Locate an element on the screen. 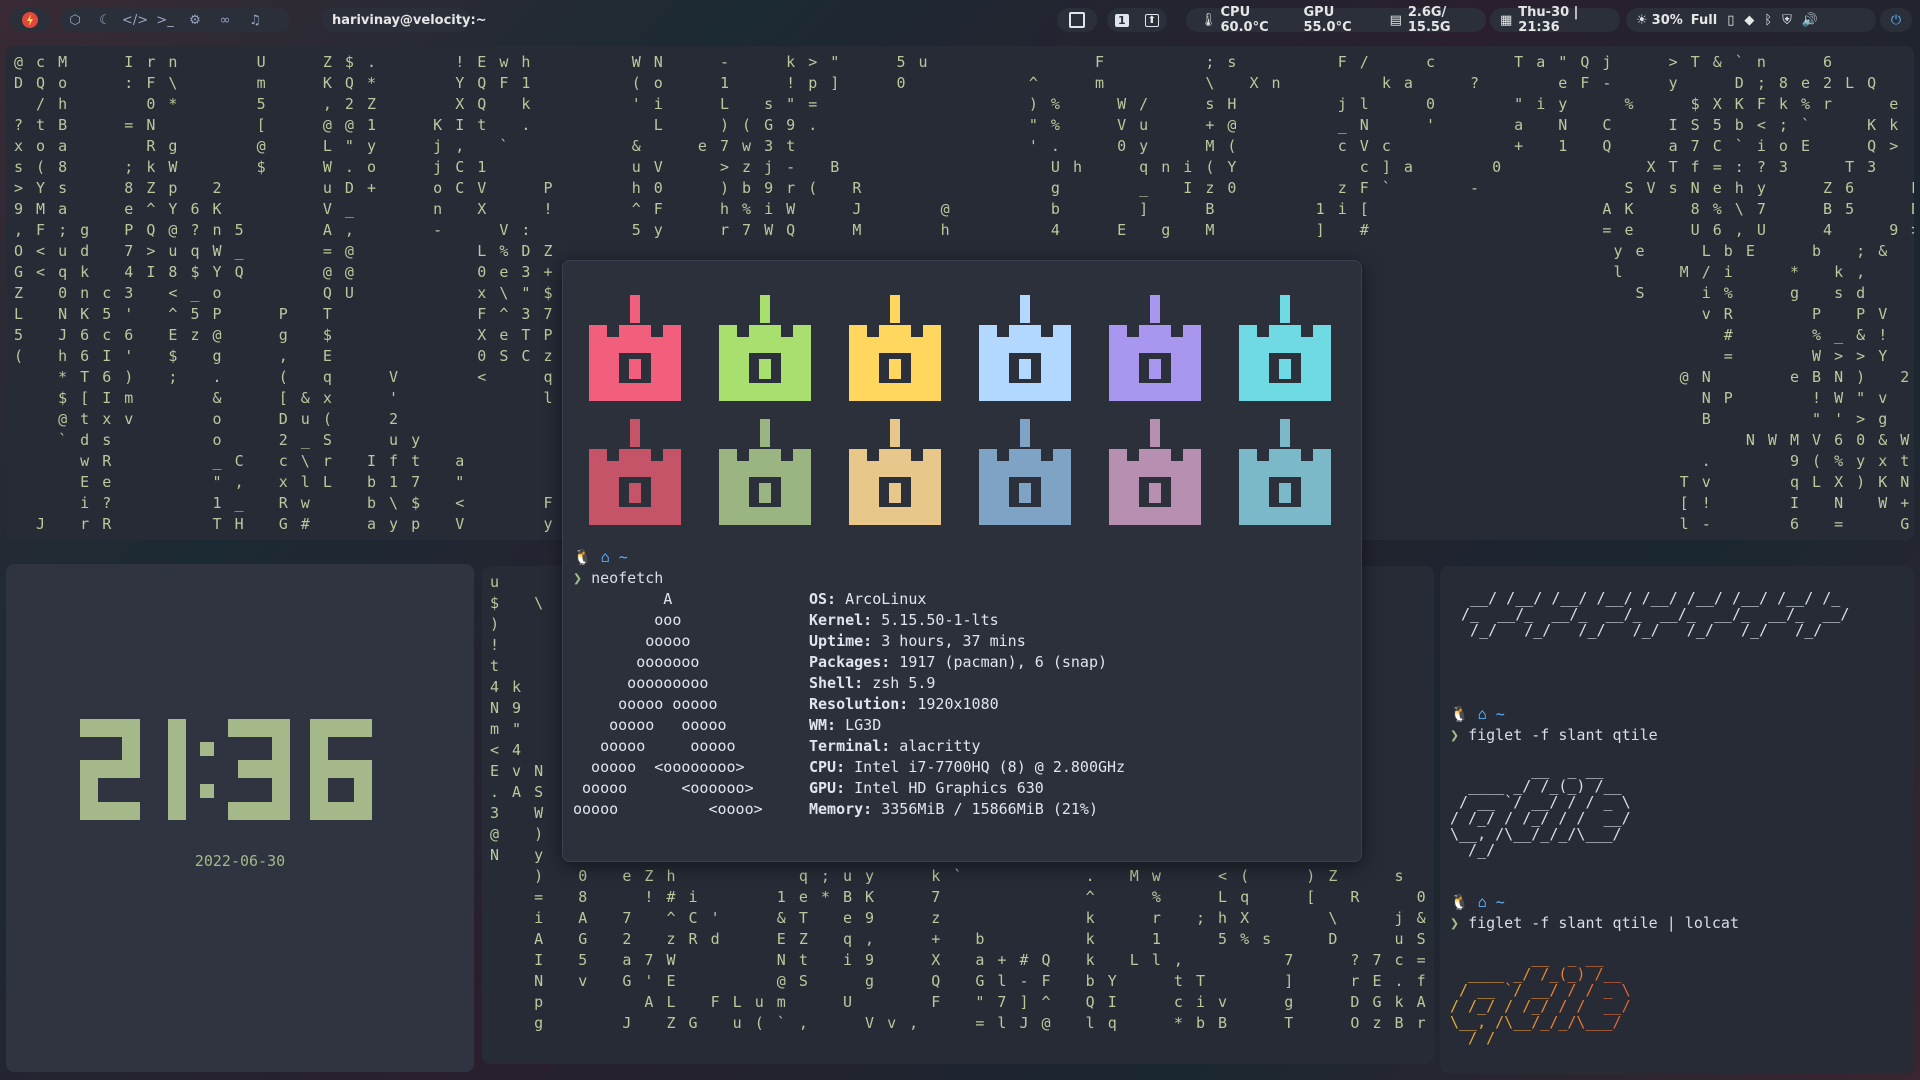 The height and width of the screenshot is (1080, 1920). workspace-number: 1 is located at coordinates (1121, 20).